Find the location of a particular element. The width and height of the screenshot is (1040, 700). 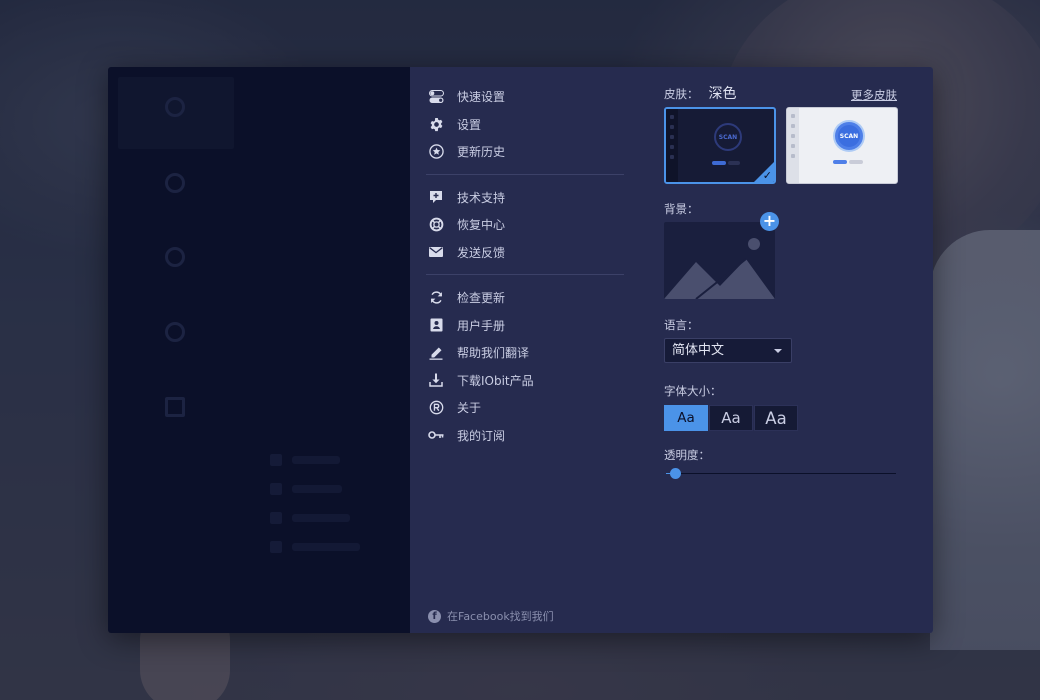

opacity-label: 透明度： is located at coordinates (687, 455).